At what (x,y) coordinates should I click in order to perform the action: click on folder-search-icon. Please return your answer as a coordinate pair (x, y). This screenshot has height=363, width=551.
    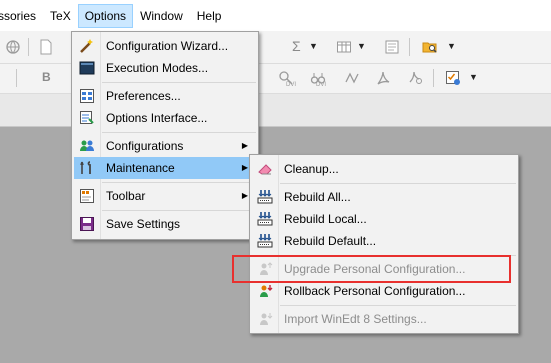
    Looking at the image, I should click on (430, 47).